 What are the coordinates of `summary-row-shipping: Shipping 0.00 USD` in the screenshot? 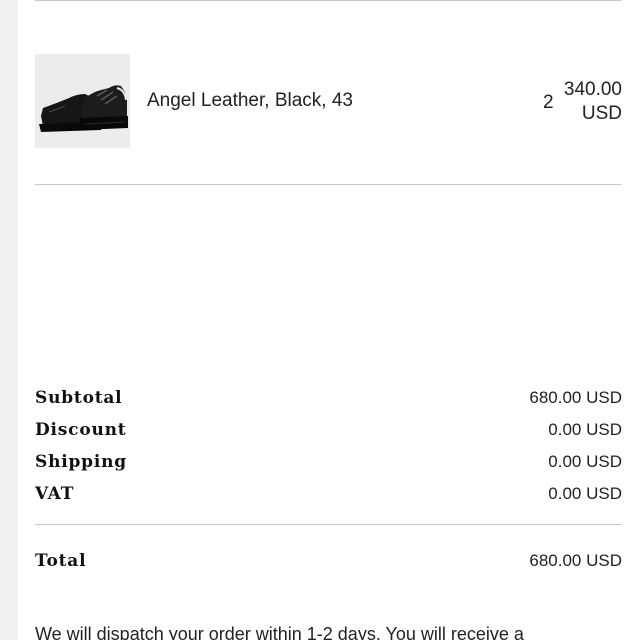 It's located at (328, 468).